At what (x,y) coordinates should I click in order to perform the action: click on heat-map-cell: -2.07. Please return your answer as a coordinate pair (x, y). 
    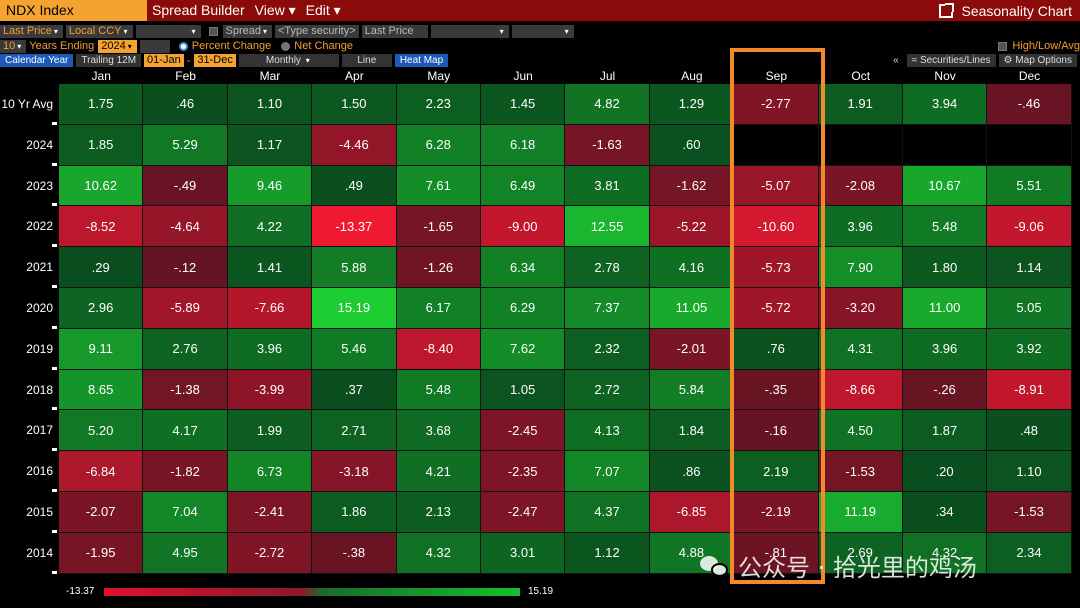
    Looking at the image, I should click on (101, 512).